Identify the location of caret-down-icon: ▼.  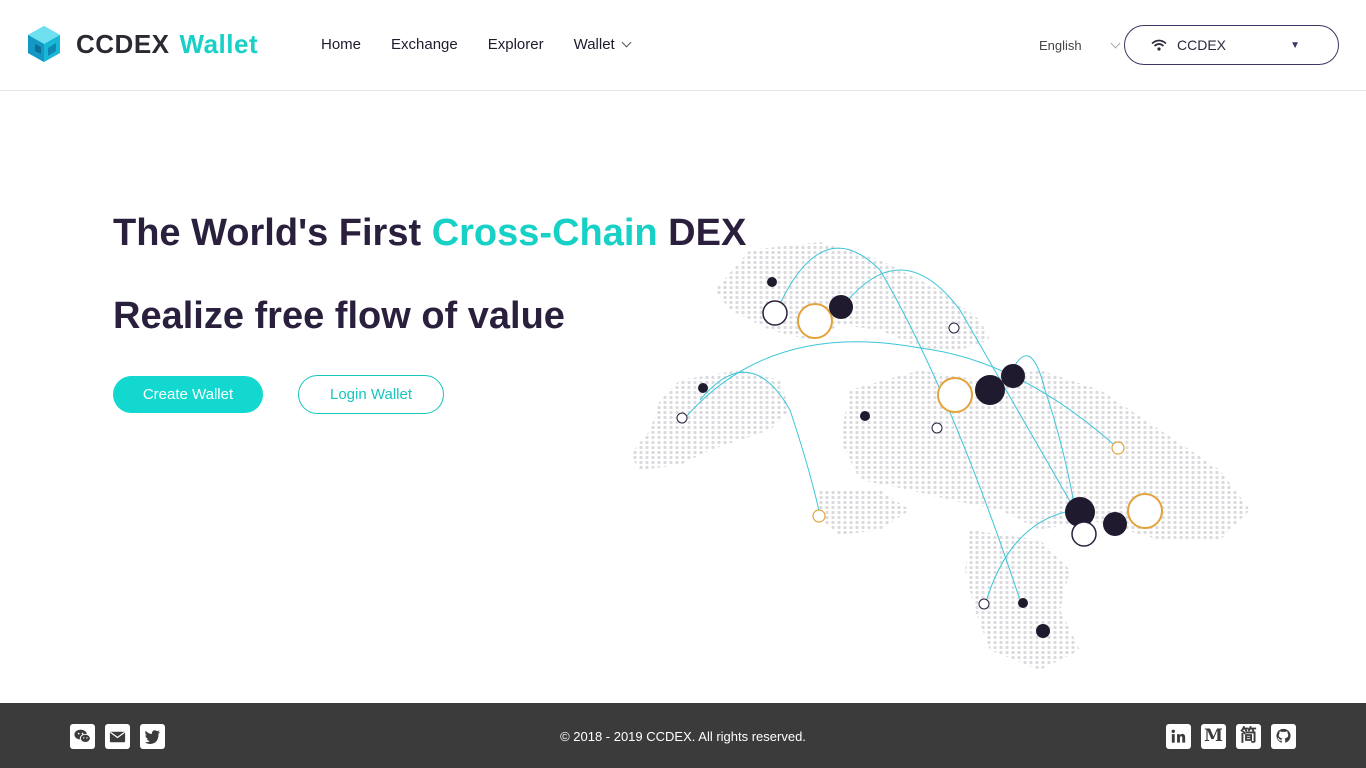
(1295, 45).